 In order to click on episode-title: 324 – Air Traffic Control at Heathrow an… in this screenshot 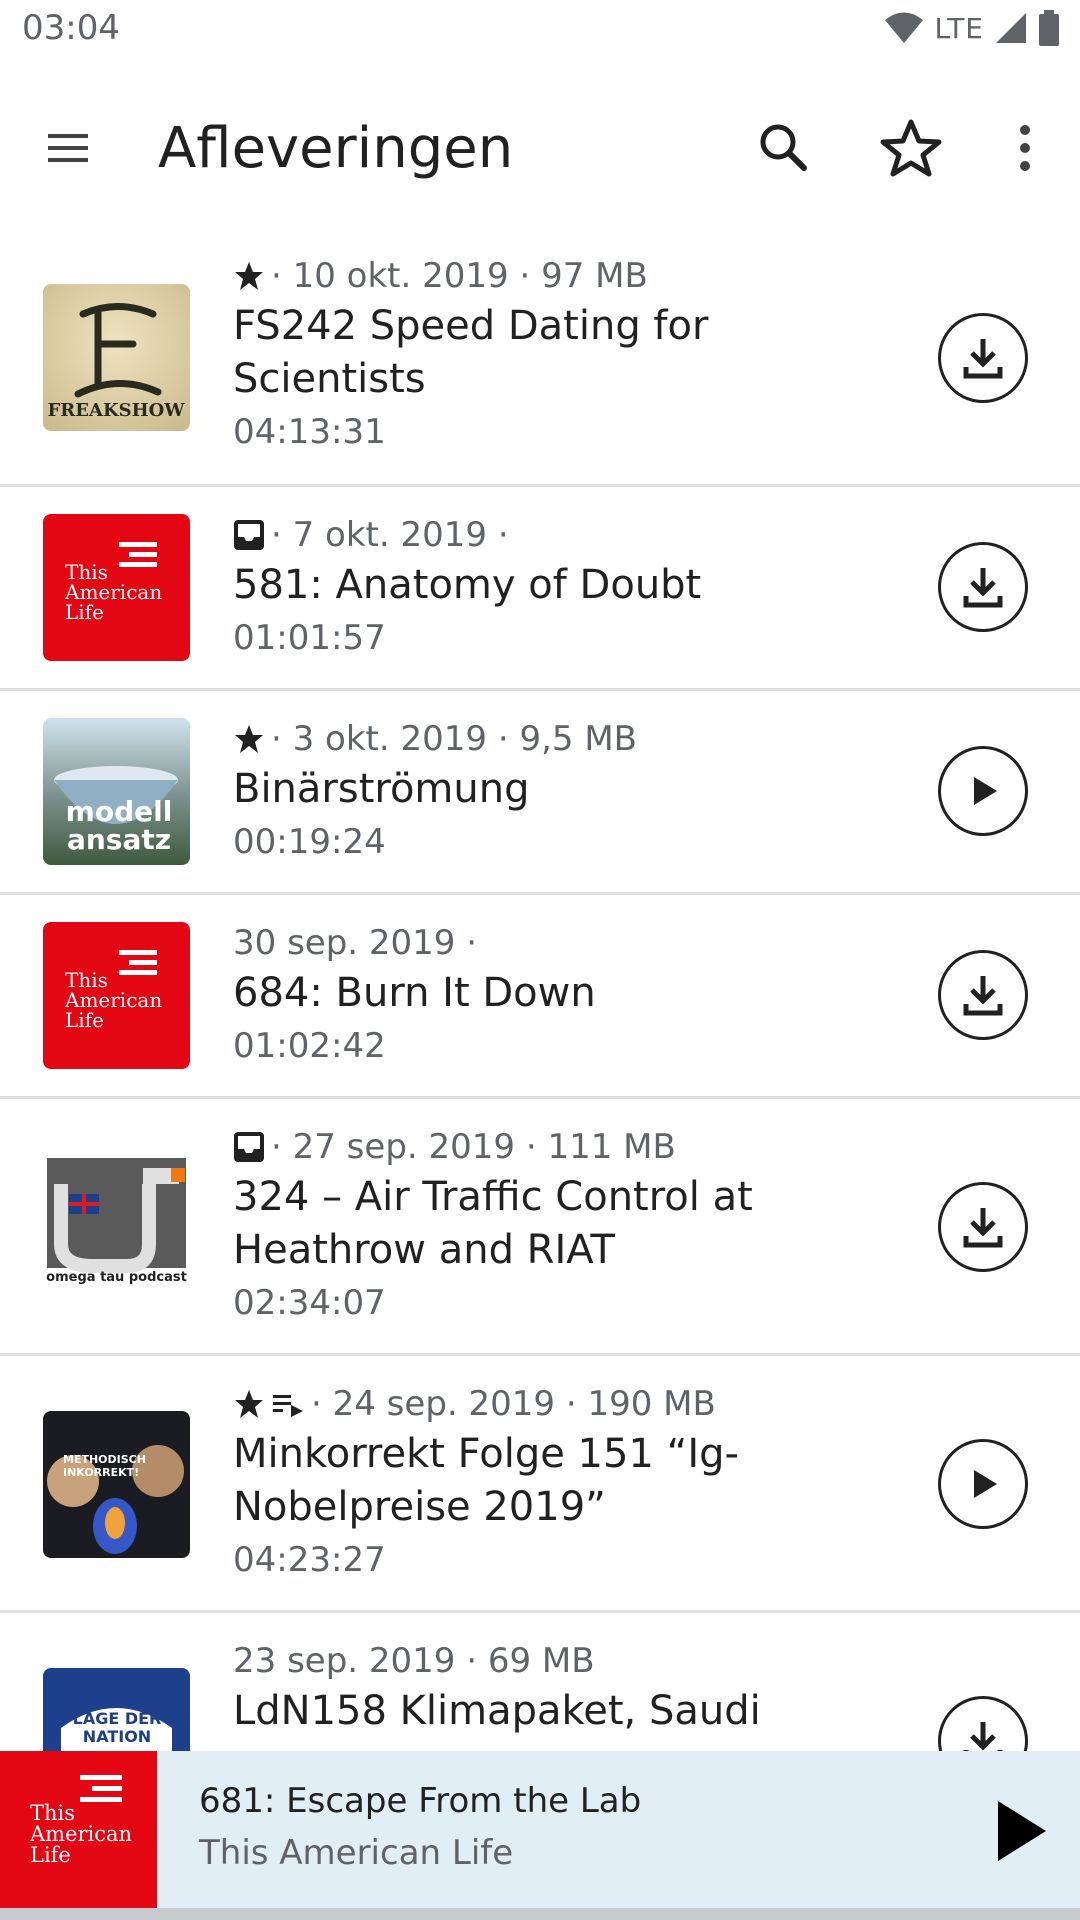, I will do `click(493, 1223)`.